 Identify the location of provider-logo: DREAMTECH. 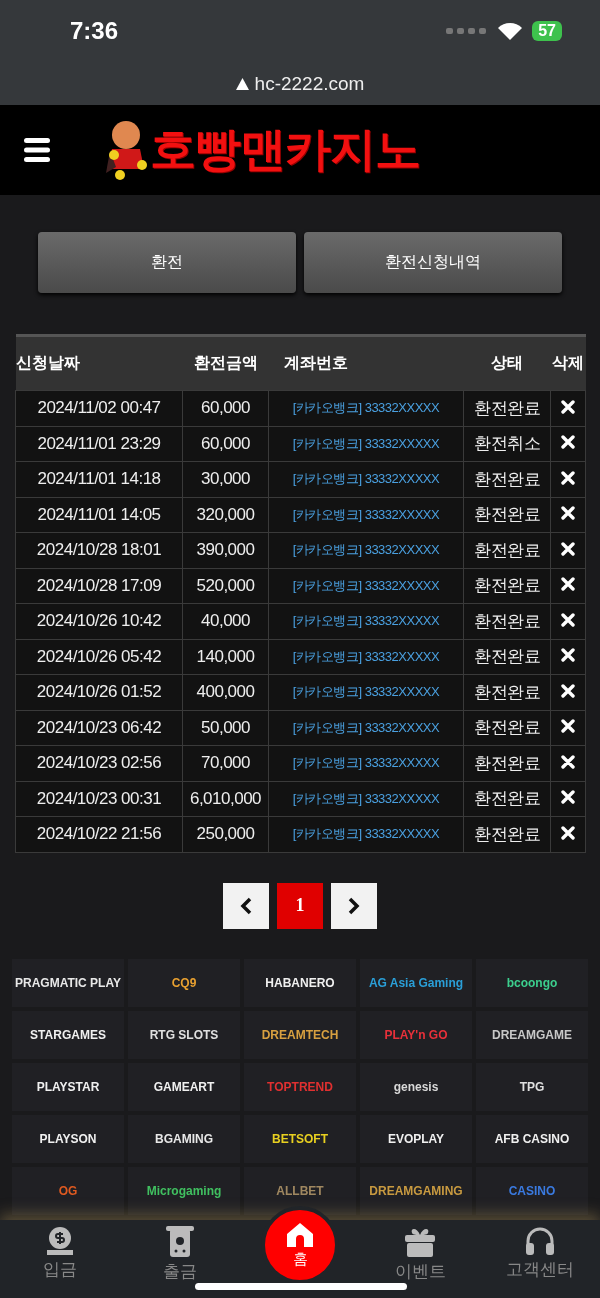
(300, 1034).